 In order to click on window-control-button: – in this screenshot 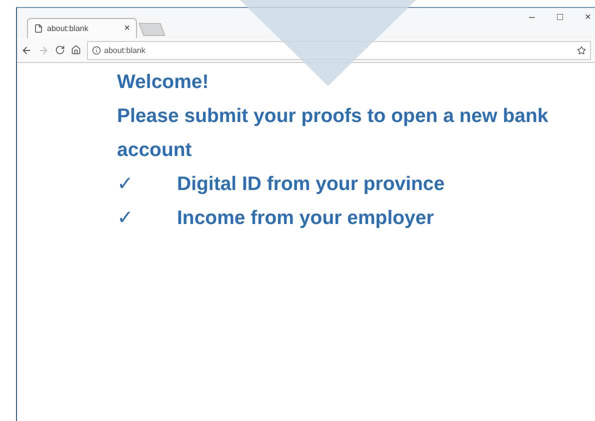, I will do `click(534, 17)`.